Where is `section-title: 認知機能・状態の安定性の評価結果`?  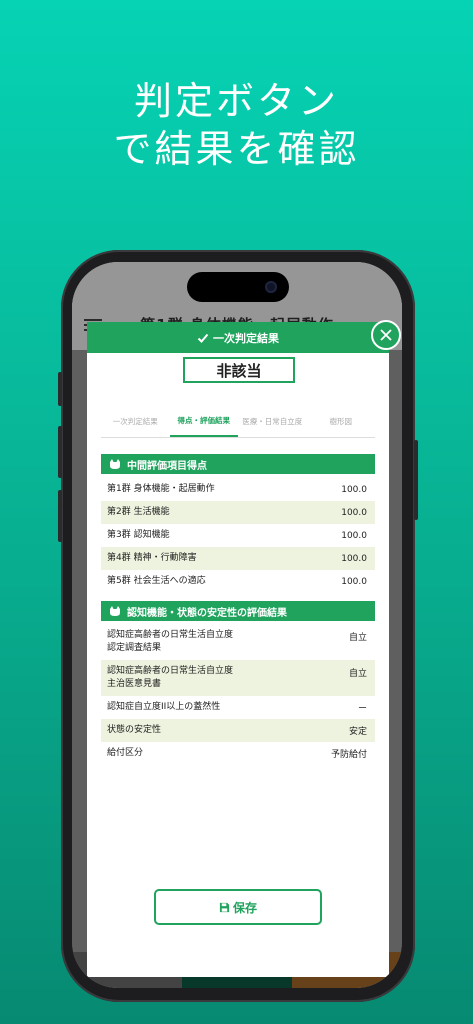
section-title: 認知機能・状態の安定性の評価結果 is located at coordinates (207, 613).